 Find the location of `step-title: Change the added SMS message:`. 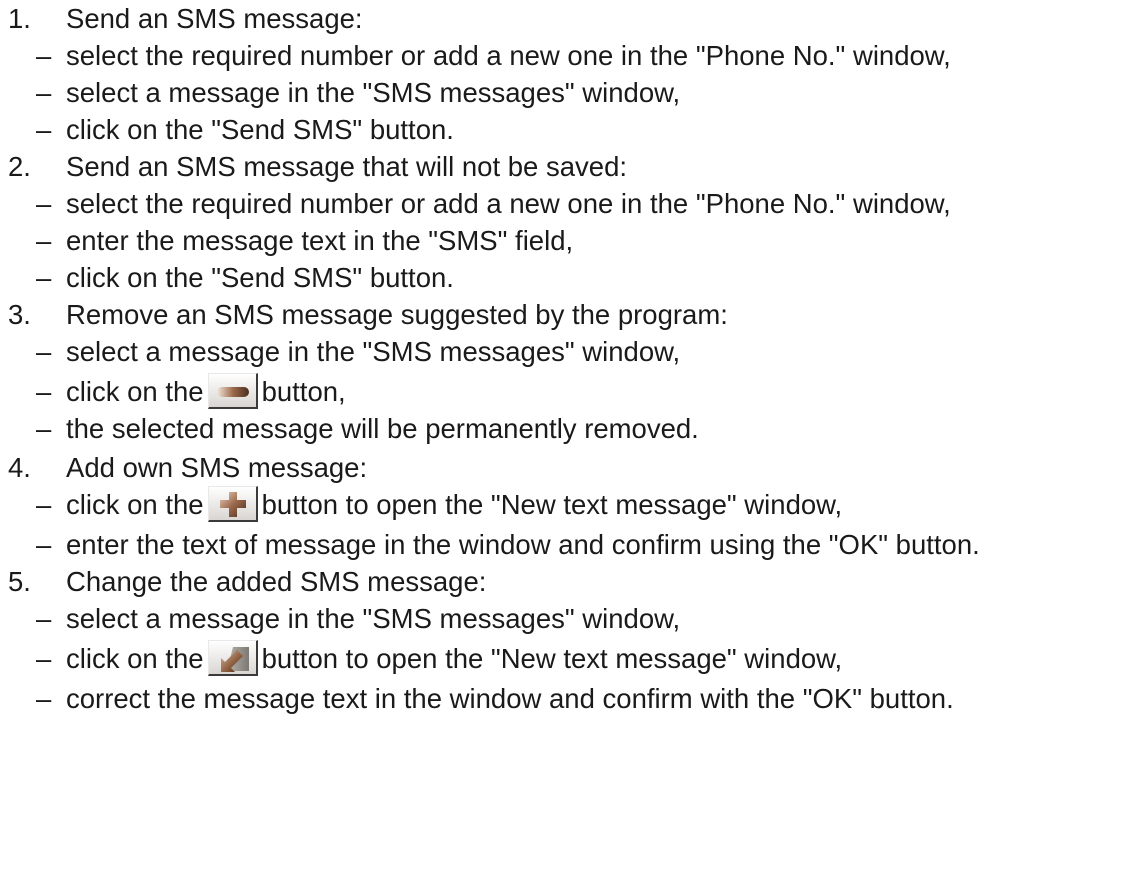

step-title: Change the added SMS message: is located at coordinates (276, 581).